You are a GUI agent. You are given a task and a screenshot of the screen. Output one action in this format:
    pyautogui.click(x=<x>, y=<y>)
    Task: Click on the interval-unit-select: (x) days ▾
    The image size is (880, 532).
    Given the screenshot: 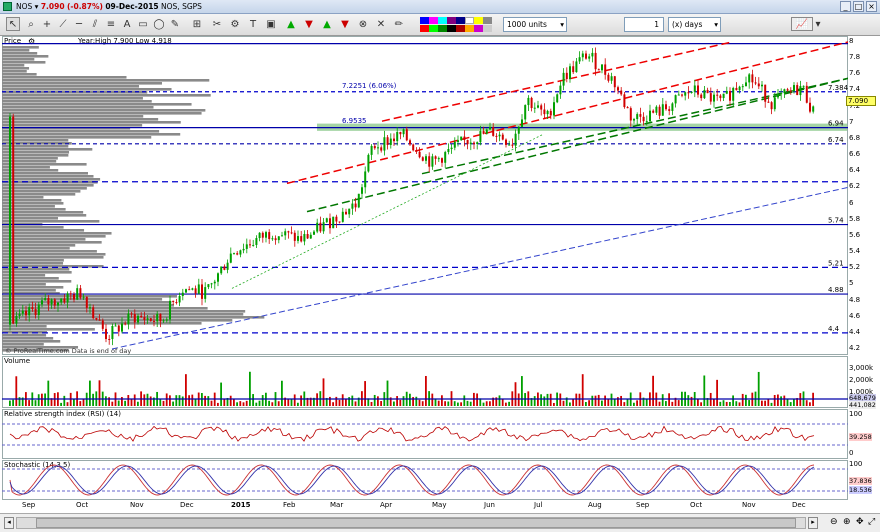 What is the action you would take?
    pyautogui.click(x=694, y=24)
    